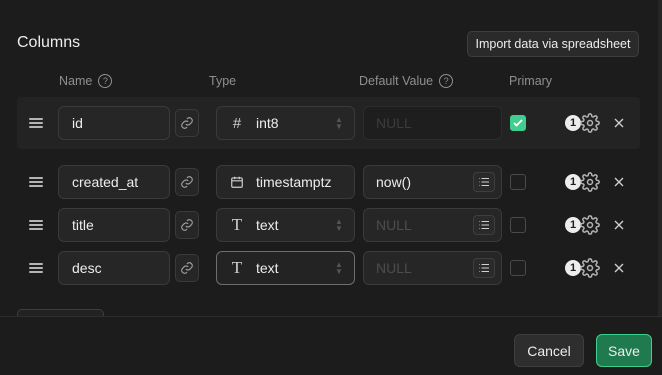 This screenshot has width=662, height=375. I want to click on column-type-select: timestamptz, so click(285, 182).